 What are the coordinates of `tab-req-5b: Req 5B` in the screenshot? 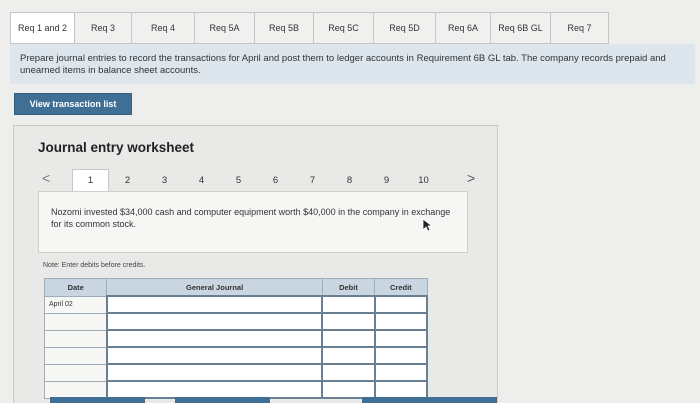 It's located at (284, 28).